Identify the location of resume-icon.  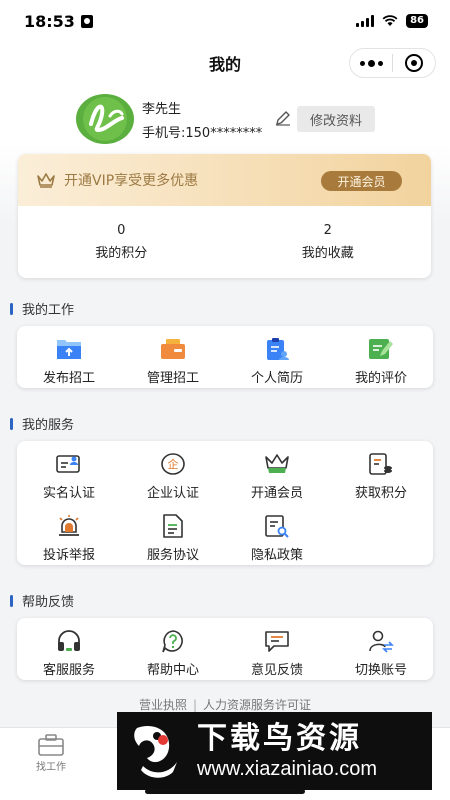
(278, 349).